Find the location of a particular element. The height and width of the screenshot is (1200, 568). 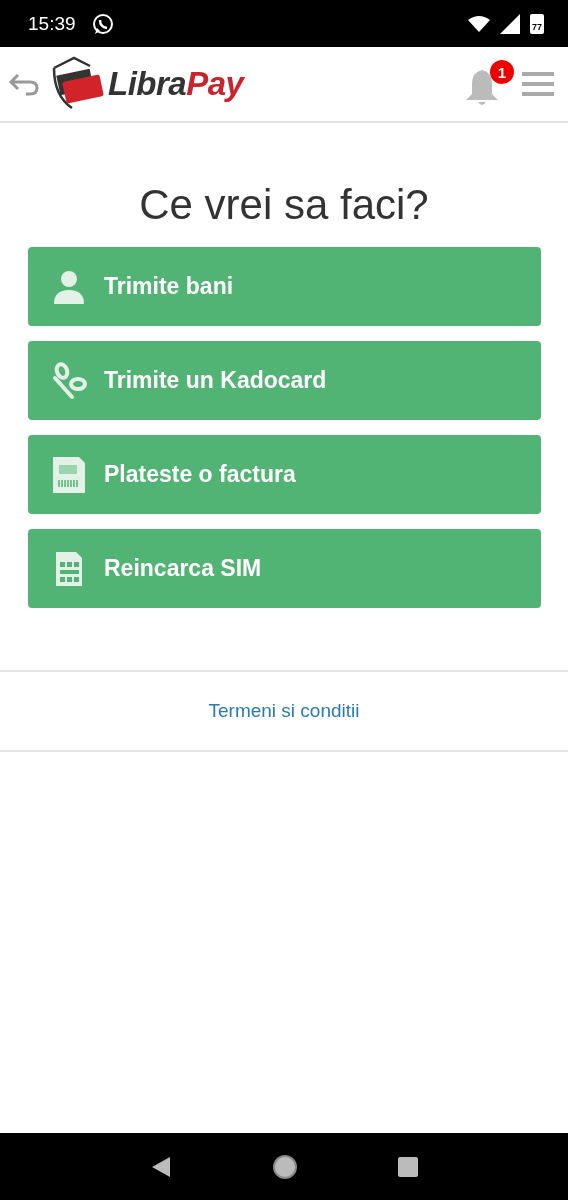

logo-text: Pay is located at coordinates (215, 84).